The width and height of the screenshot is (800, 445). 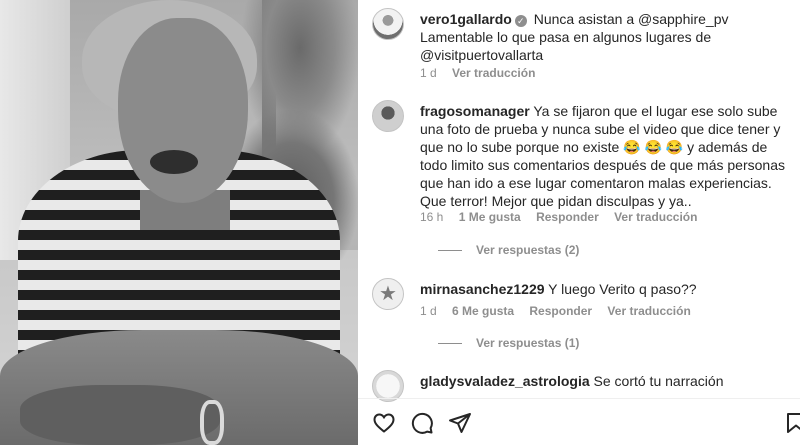 I want to click on comment-time: 16 h, so click(x=432, y=217).